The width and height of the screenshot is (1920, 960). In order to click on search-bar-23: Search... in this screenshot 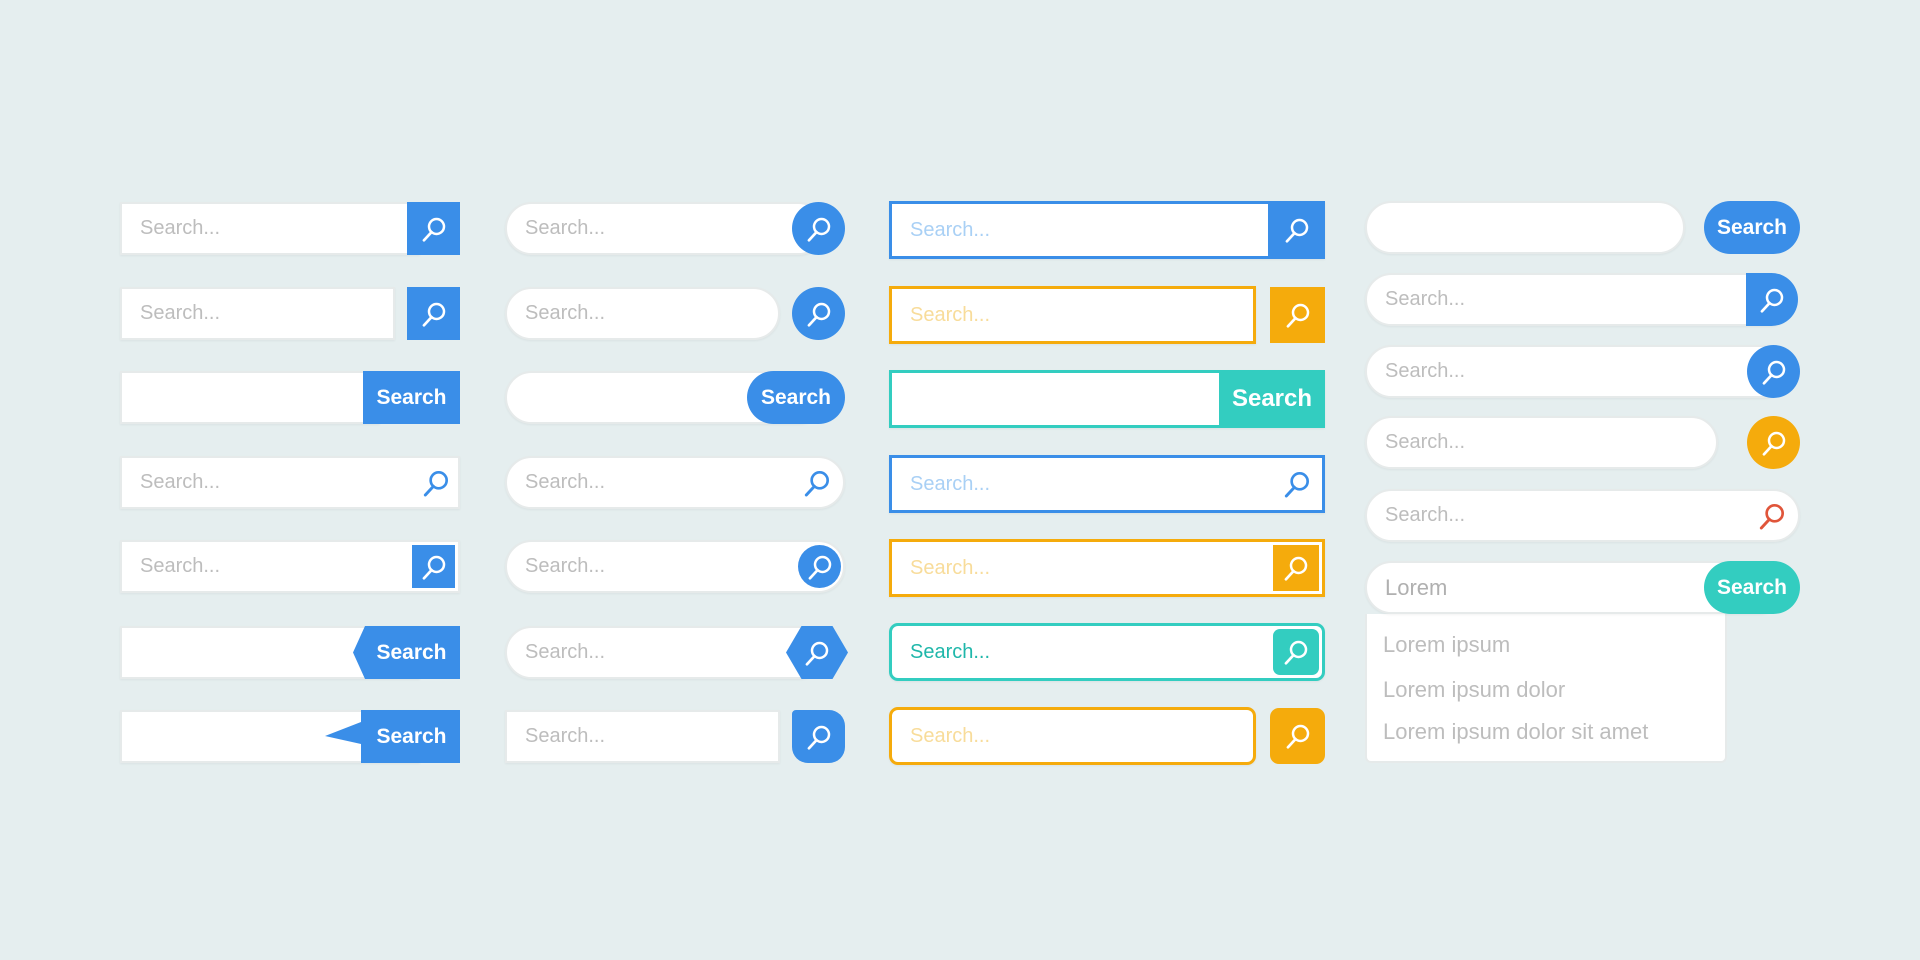, I will do `click(1582, 299)`.